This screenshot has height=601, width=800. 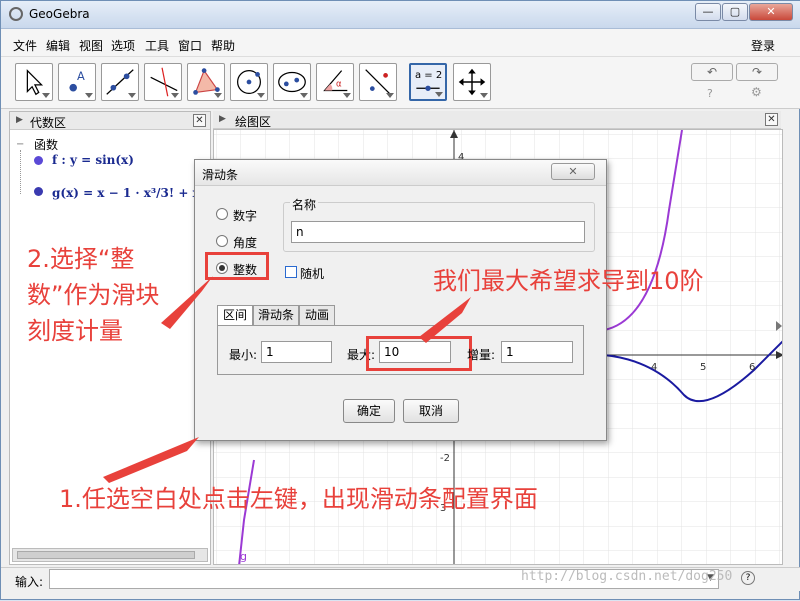 What do you see at coordinates (151, 460) in the screenshot?
I see `arrow-step1` at bounding box center [151, 460].